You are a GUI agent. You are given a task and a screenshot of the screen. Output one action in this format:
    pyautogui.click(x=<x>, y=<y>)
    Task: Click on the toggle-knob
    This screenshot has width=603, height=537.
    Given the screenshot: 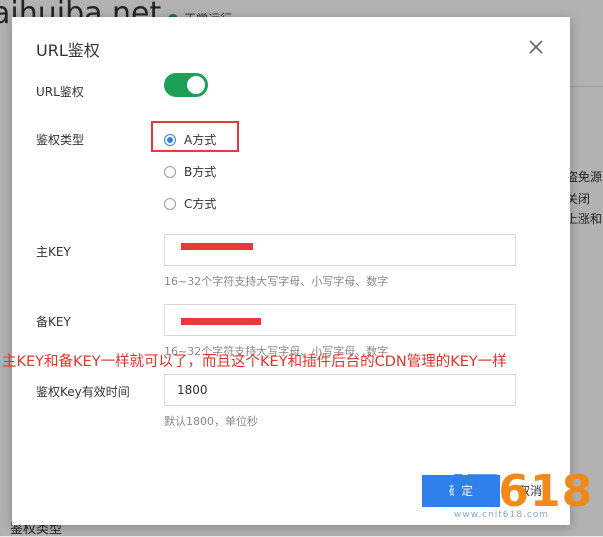 What is the action you would take?
    pyautogui.click(x=196, y=85)
    